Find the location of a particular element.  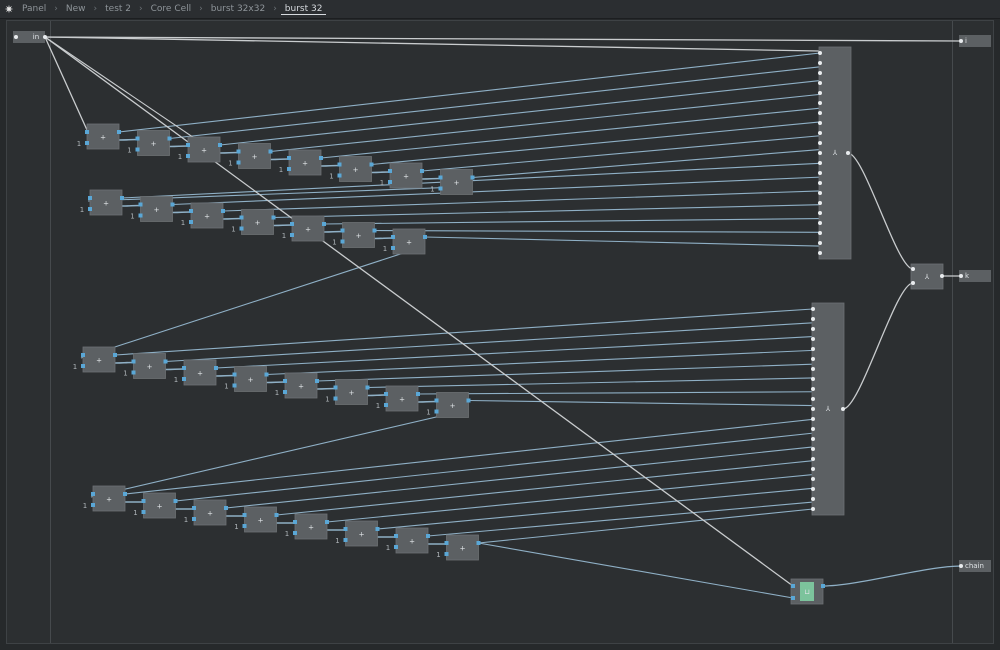

loop-output-port is located at coordinates (823, 586).